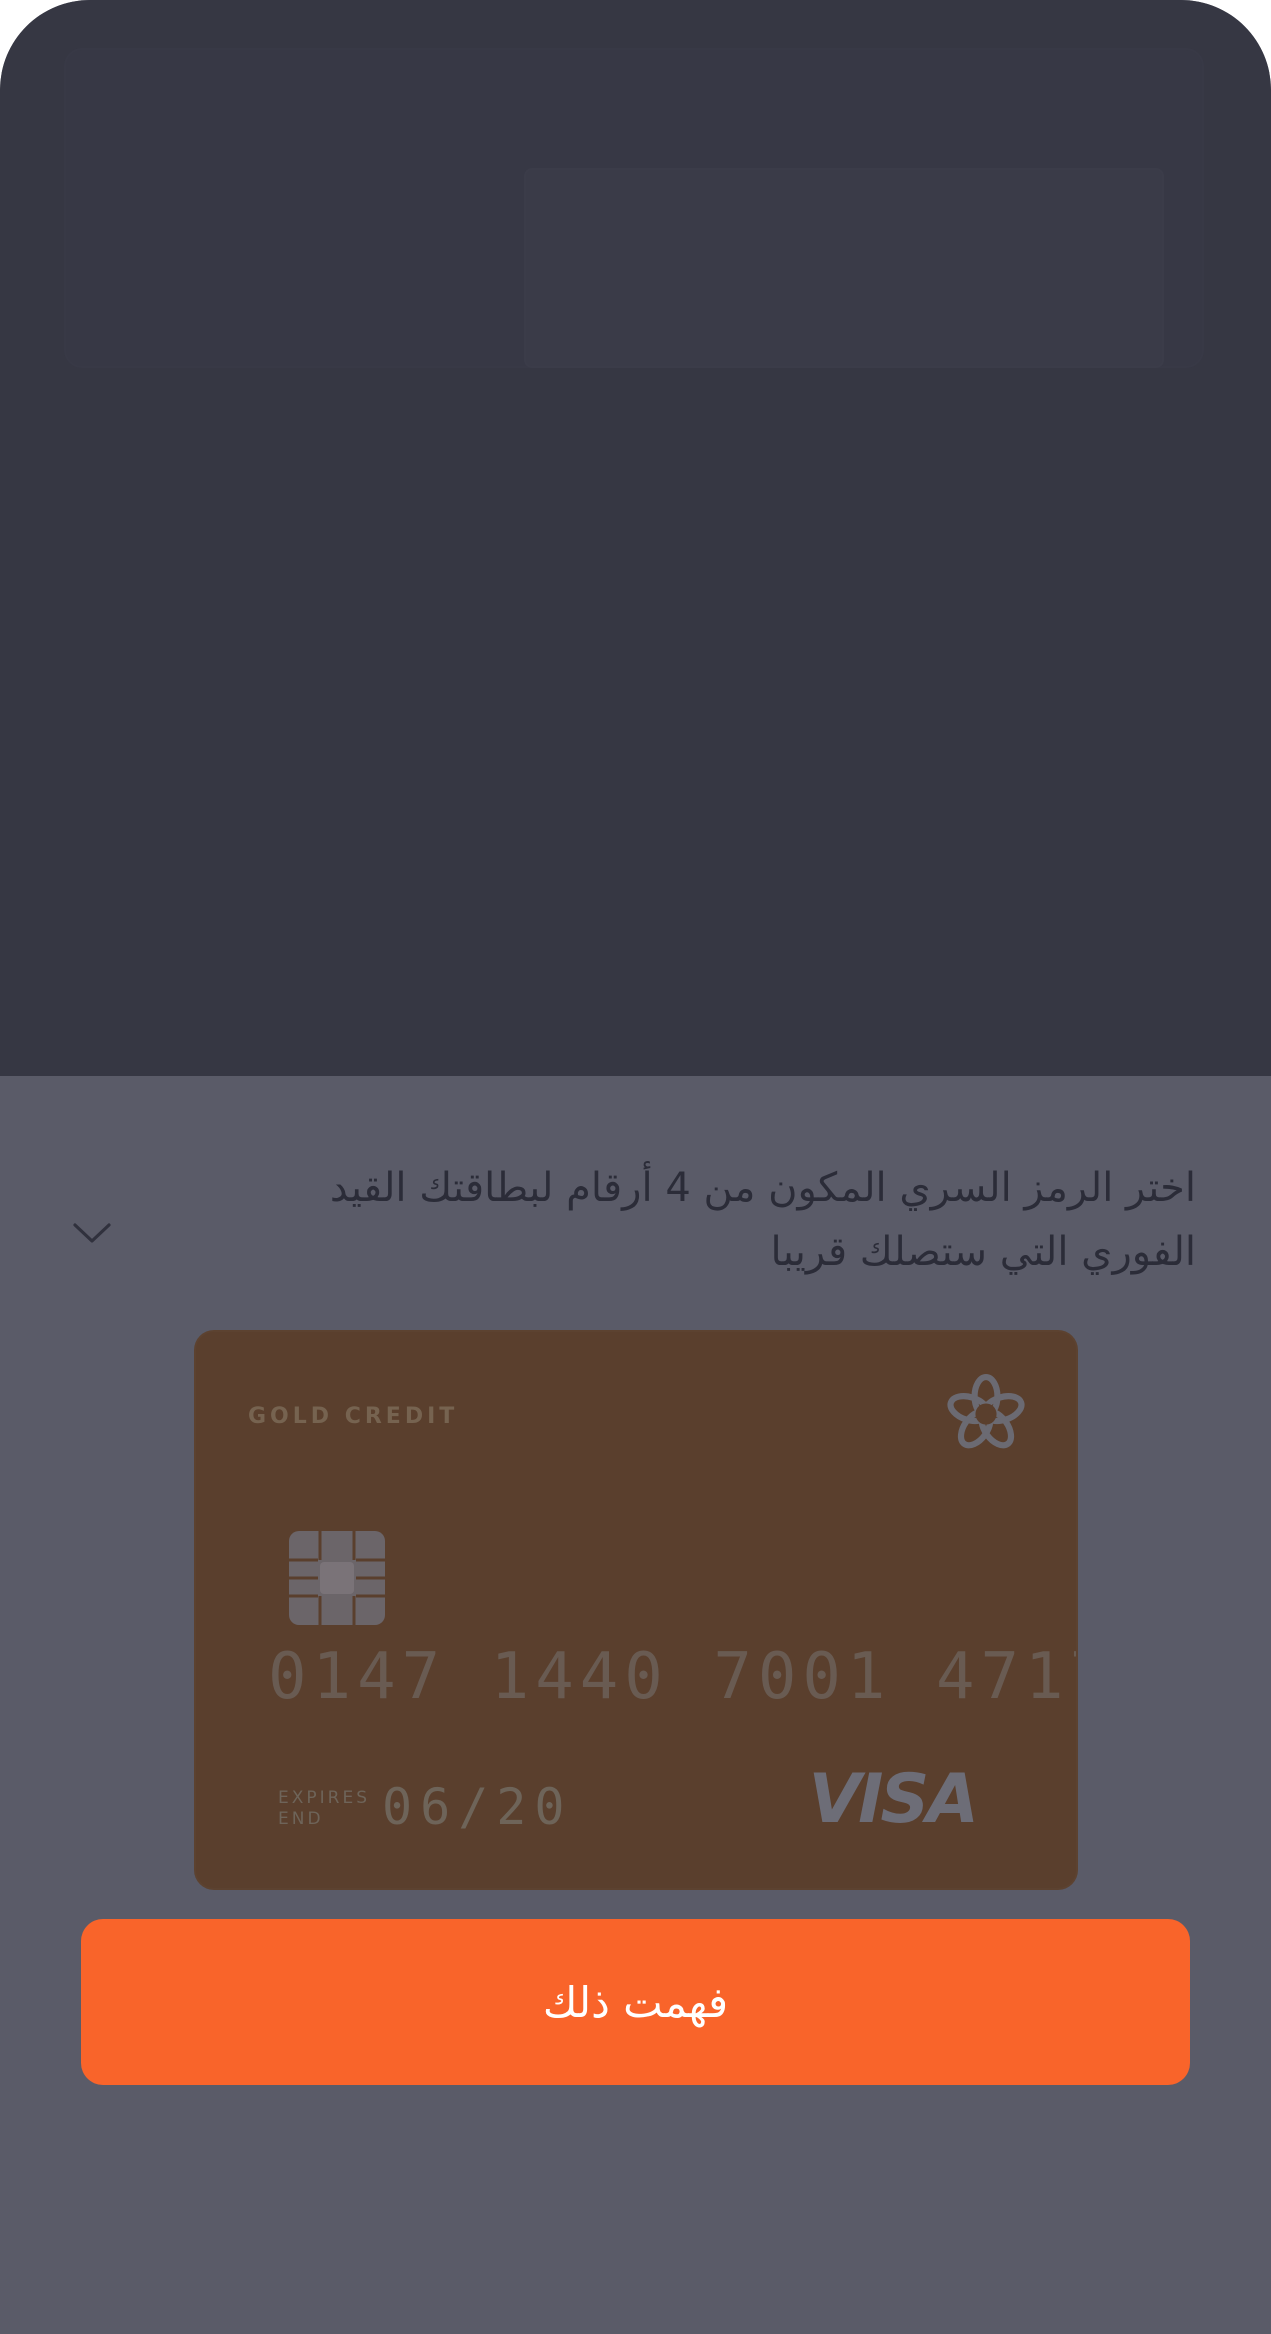 The height and width of the screenshot is (2334, 1271). What do you see at coordinates (893, 1799) in the screenshot?
I see `visa-logo: VISA` at bounding box center [893, 1799].